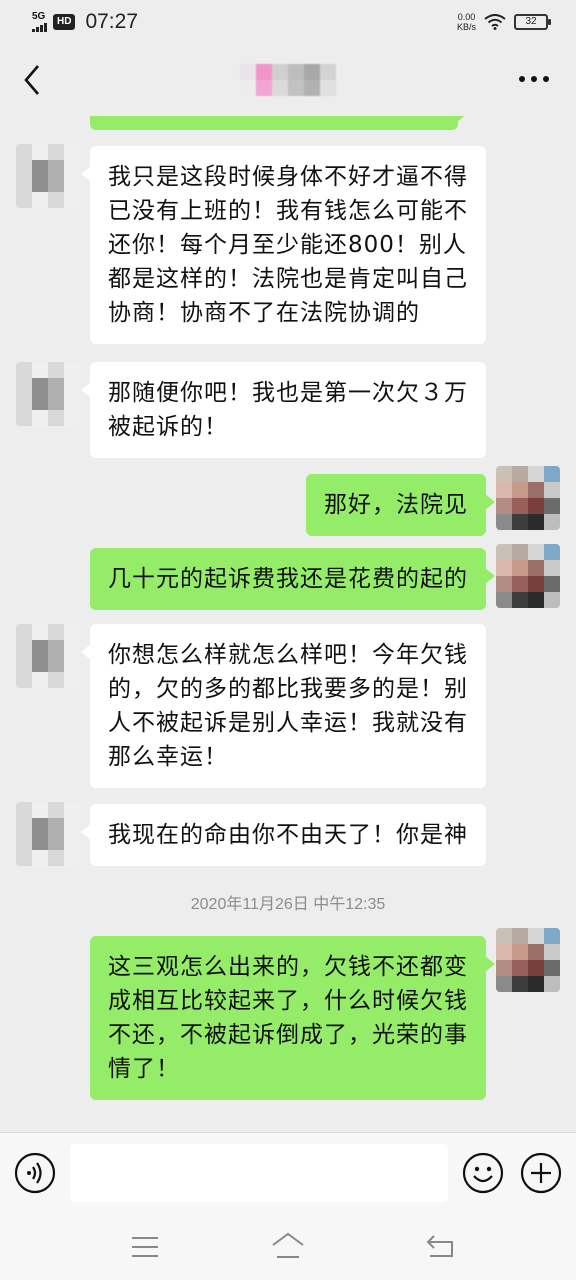 The height and width of the screenshot is (1280, 576). I want to click on incoming-message: 我现在的命由你不由天了！你是神, so click(283, 835).